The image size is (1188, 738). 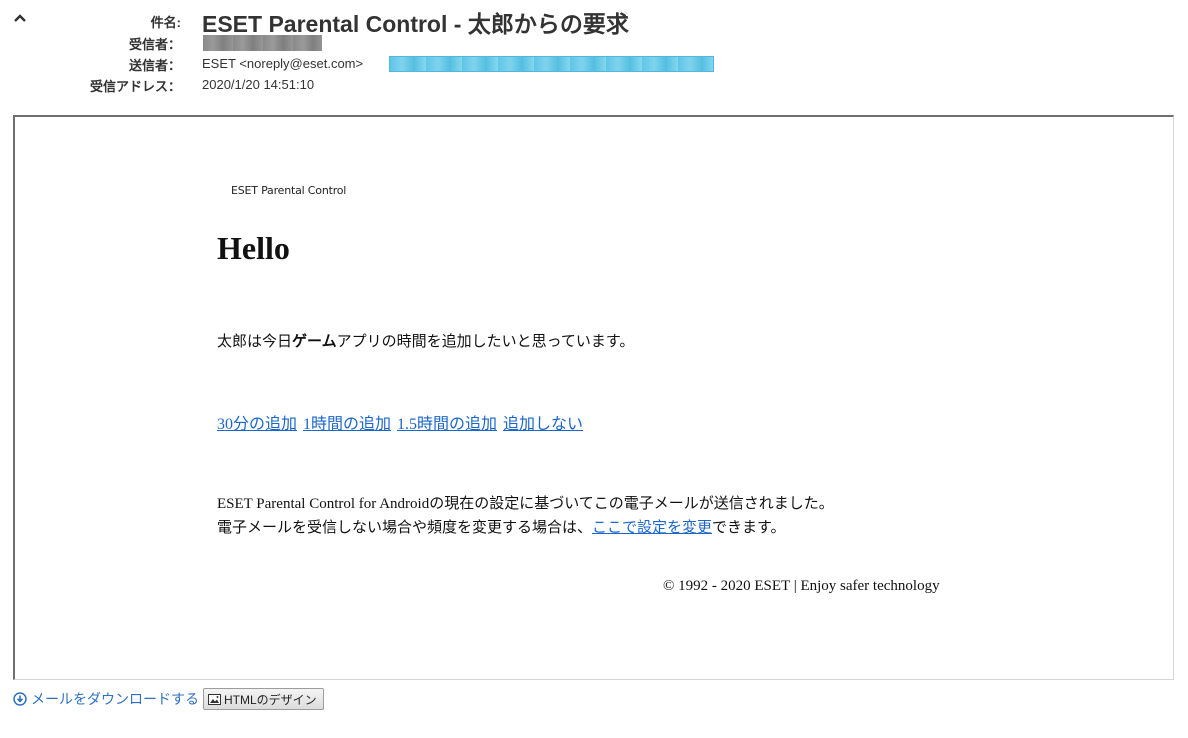 What do you see at coordinates (551, 64) in the screenshot?
I see `sender-extra-redacted` at bounding box center [551, 64].